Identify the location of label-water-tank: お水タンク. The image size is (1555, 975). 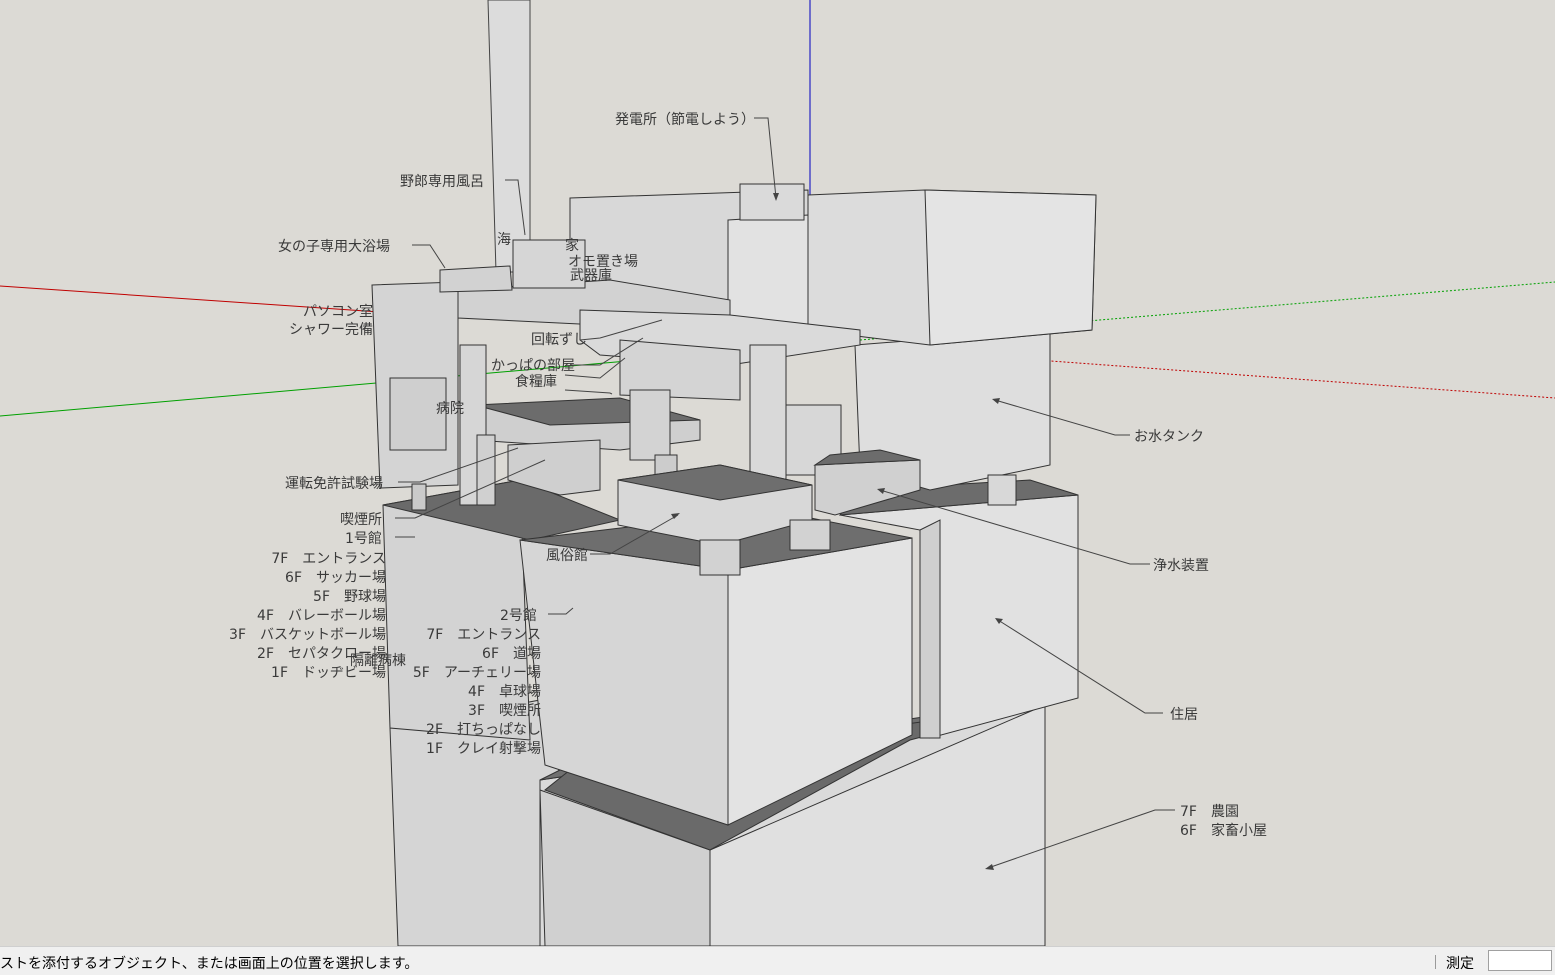
(1169, 437).